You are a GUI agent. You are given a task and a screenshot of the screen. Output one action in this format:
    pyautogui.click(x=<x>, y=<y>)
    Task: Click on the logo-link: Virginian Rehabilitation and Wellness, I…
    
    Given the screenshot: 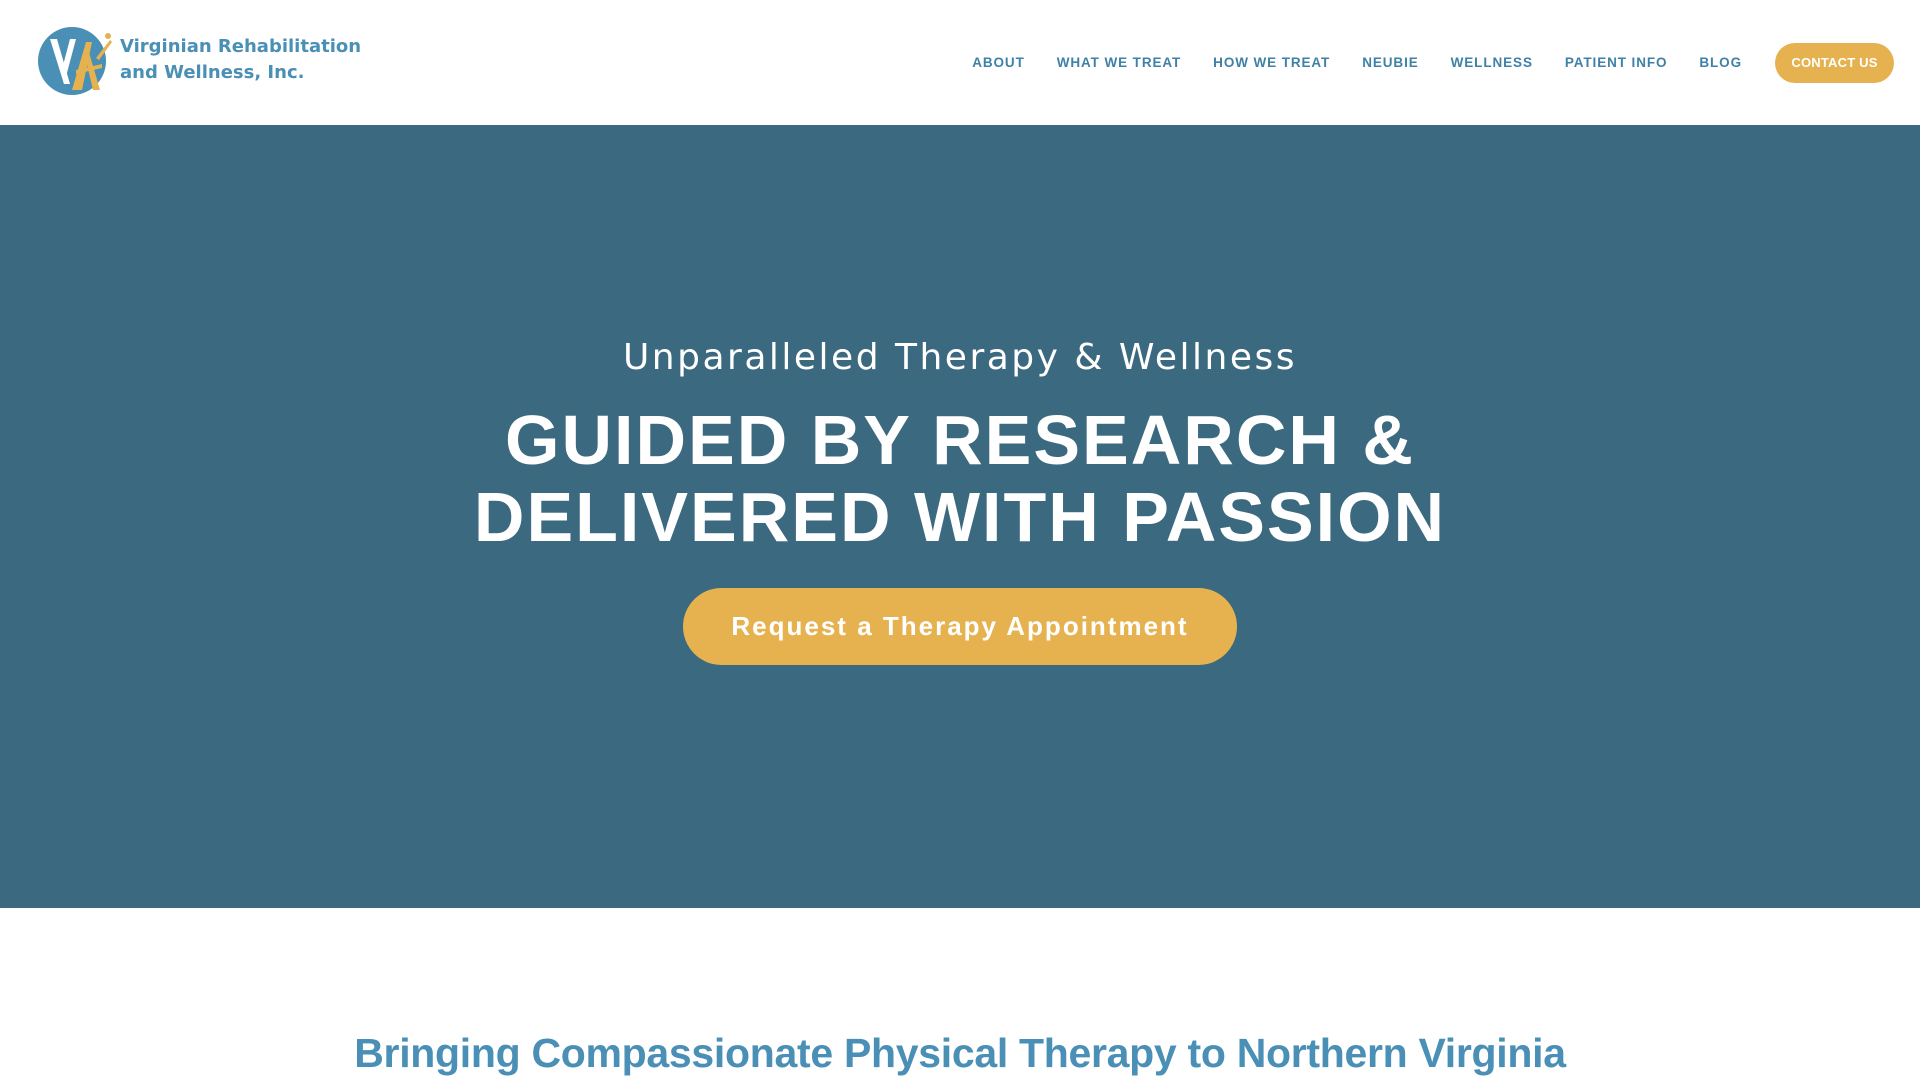 What is the action you would take?
    pyautogui.click(x=198, y=60)
    